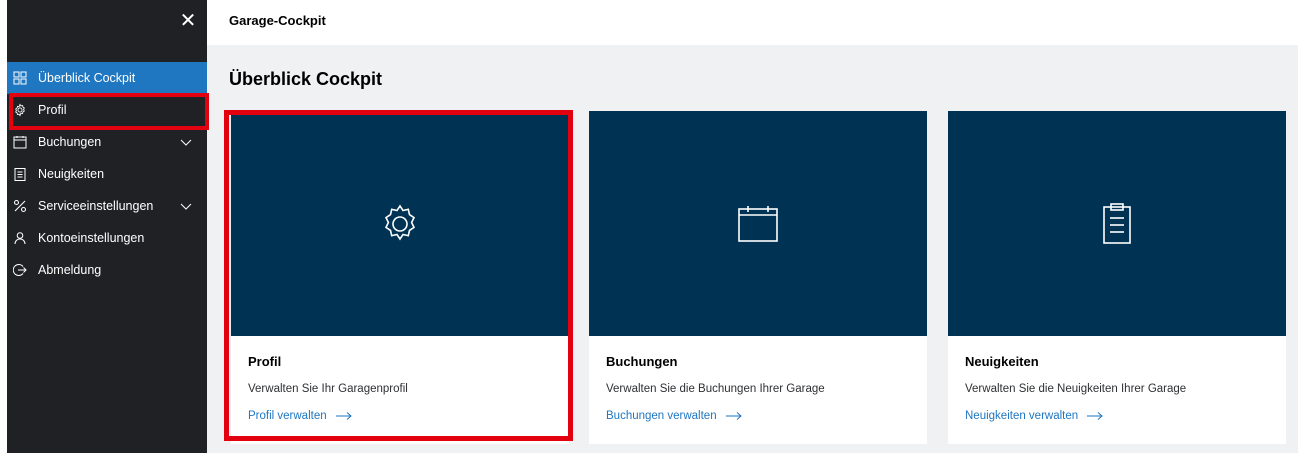 Image resolution: width=1298 pixels, height=453 pixels. What do you see at coordinates (752, 22) in the screenshot?
I see `top-bar: Garage-Cockpit` at bounding box center [752, 22].